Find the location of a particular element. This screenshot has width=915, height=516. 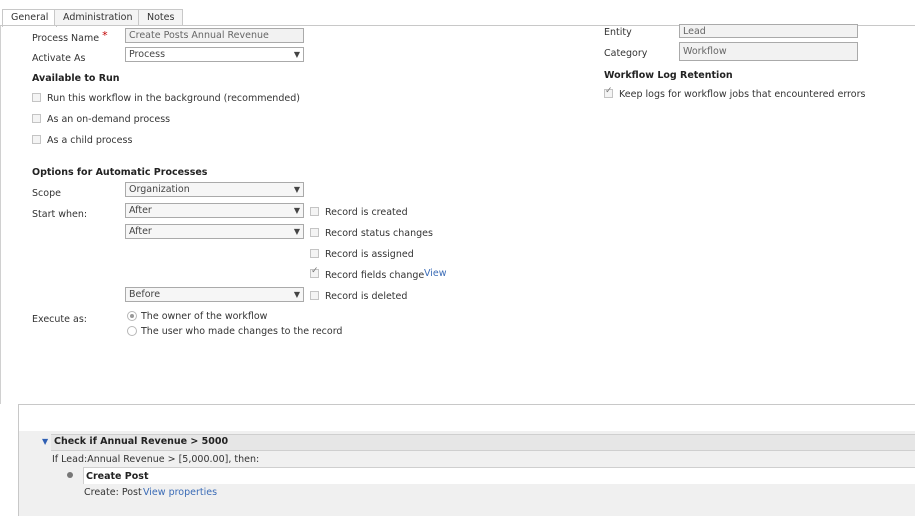

left-border is located at coordinates (0, 215).